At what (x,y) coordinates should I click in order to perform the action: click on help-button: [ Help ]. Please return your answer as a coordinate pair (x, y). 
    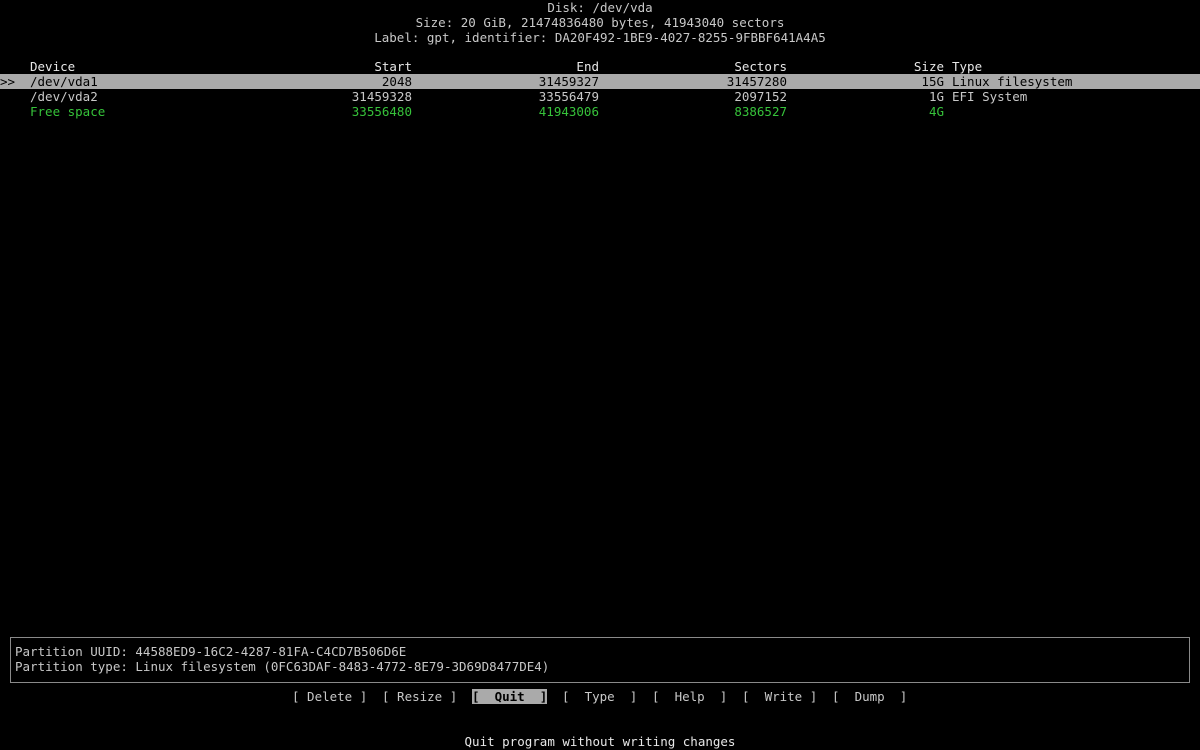
    Looking at the image, I should click on (689, 696).